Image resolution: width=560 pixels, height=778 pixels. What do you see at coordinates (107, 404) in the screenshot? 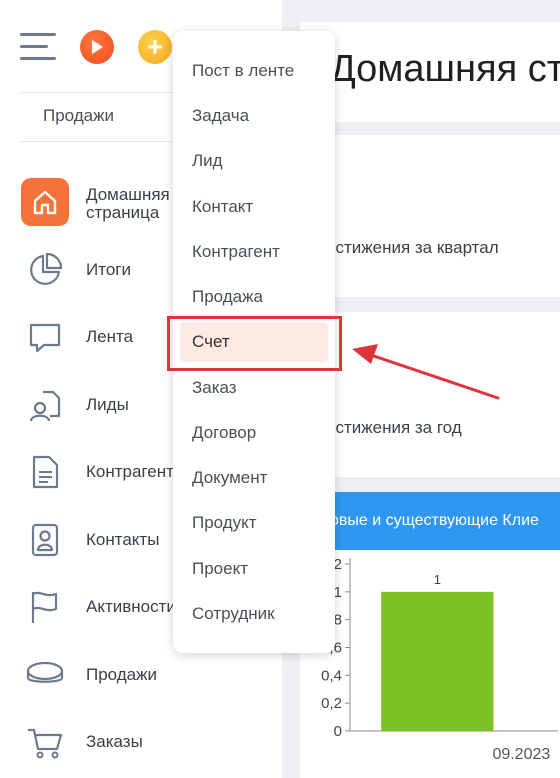
I see `sidebar-item-label: Лиды` at bounding box center [107, 404].